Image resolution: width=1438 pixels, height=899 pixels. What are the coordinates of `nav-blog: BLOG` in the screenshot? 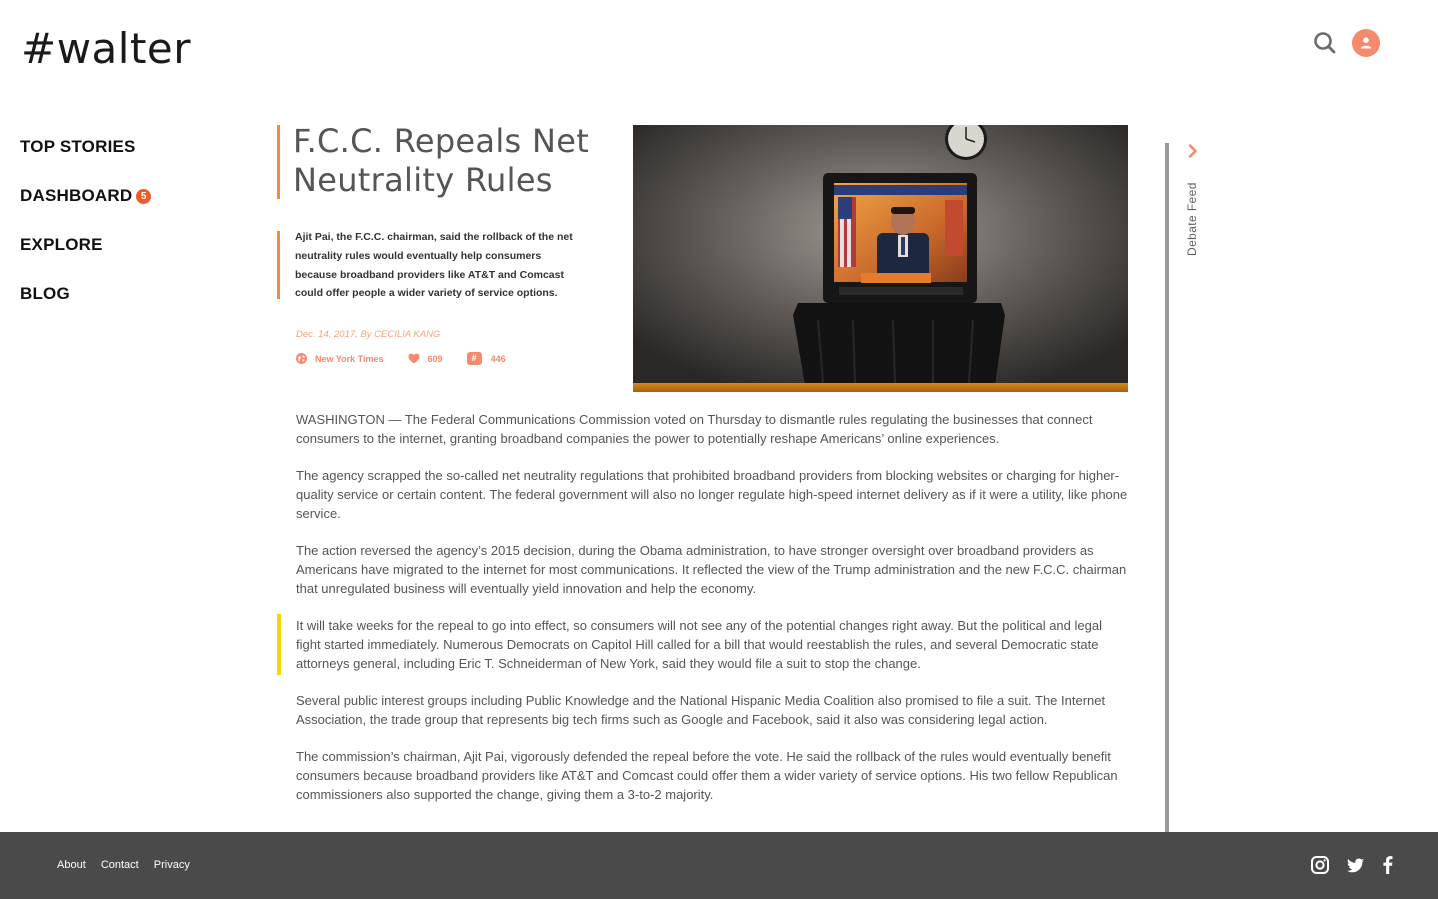 It's located at (85, 294).